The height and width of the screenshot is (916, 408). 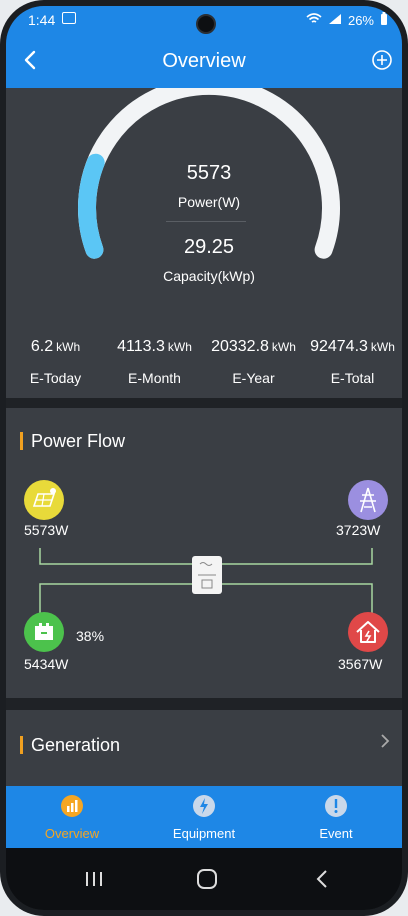 What do you see at coordinates (154, 362) in the screenshot?
I see `stat-e-month: 4113.3 kWh E-Month` at bounding box center [154, 362].